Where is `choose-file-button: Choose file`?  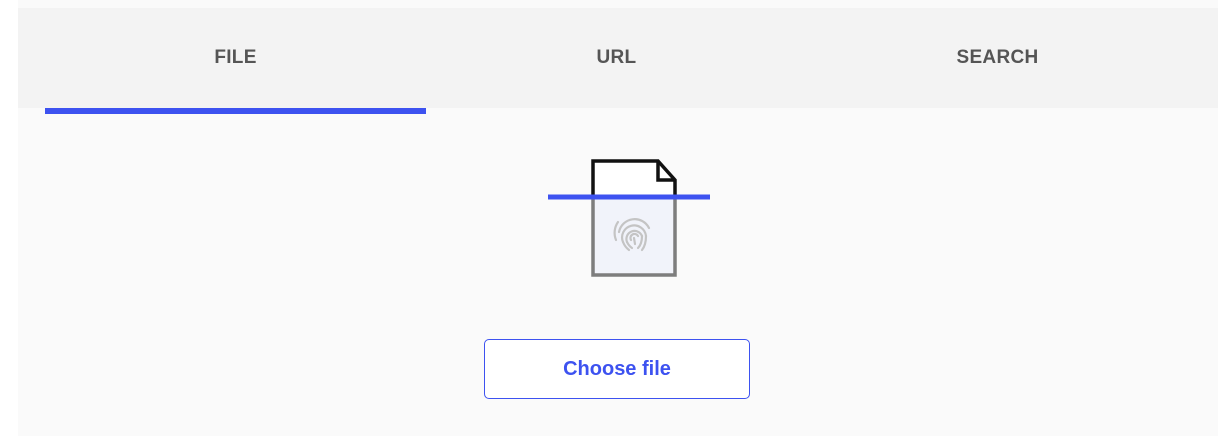 choose-file-button: Choose file is located at coordinates (617, 369).